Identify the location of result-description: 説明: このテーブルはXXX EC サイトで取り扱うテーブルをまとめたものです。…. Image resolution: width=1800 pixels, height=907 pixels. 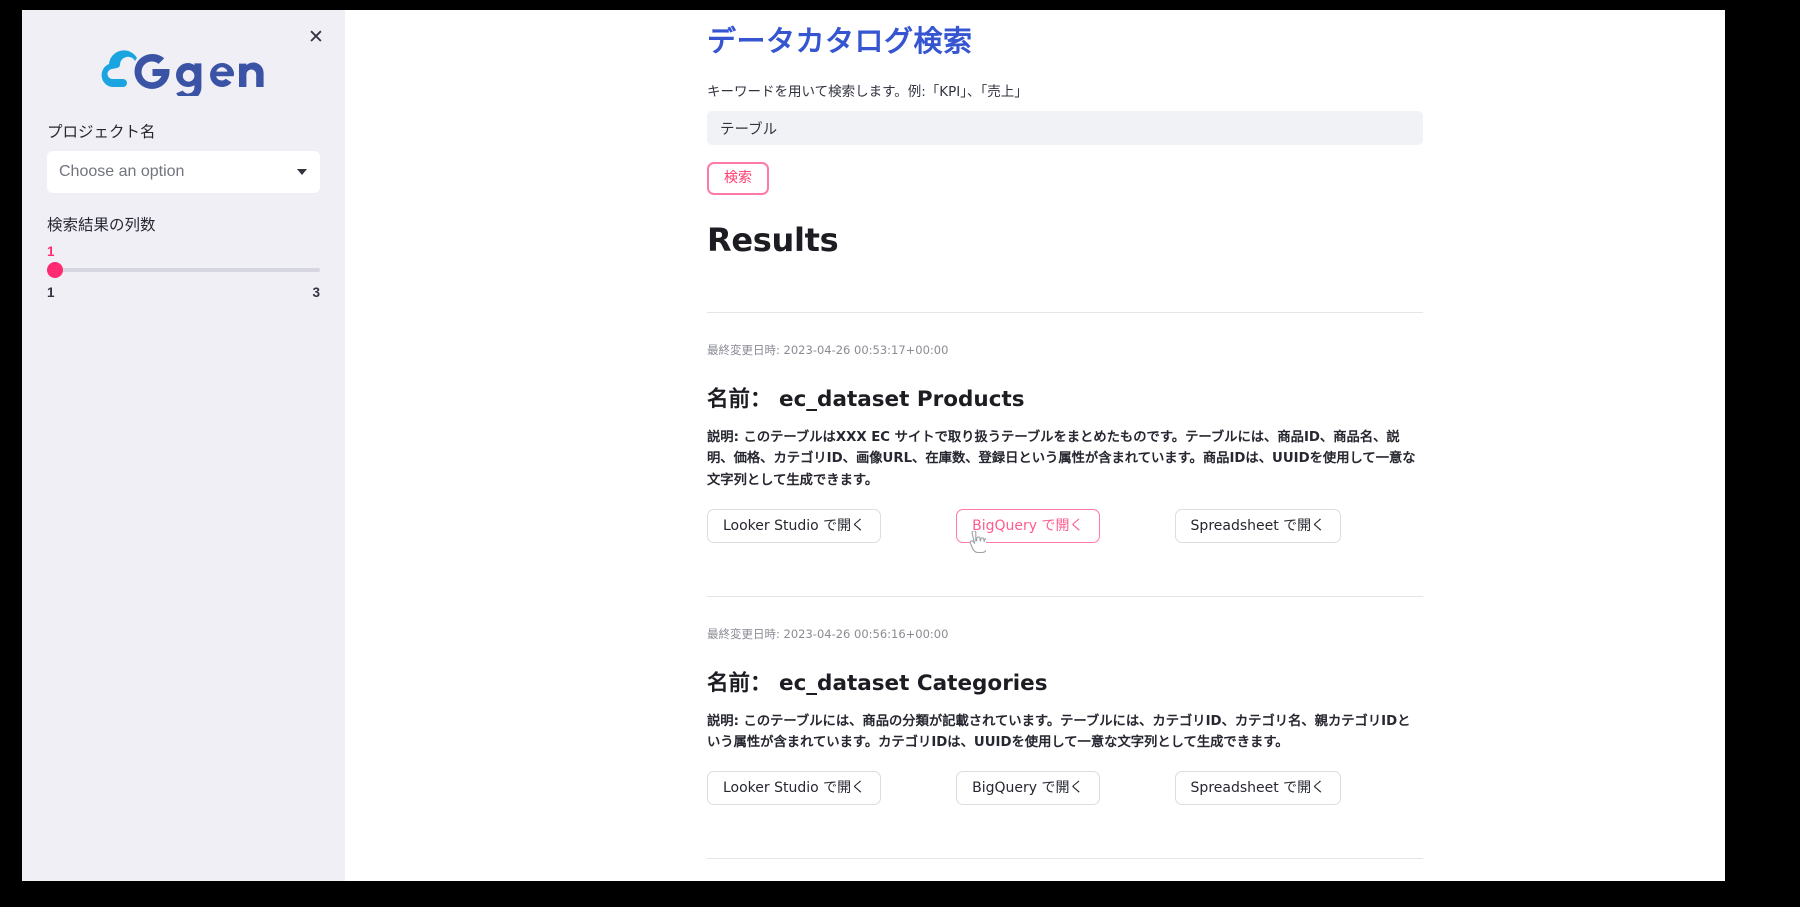
(1061, 458).